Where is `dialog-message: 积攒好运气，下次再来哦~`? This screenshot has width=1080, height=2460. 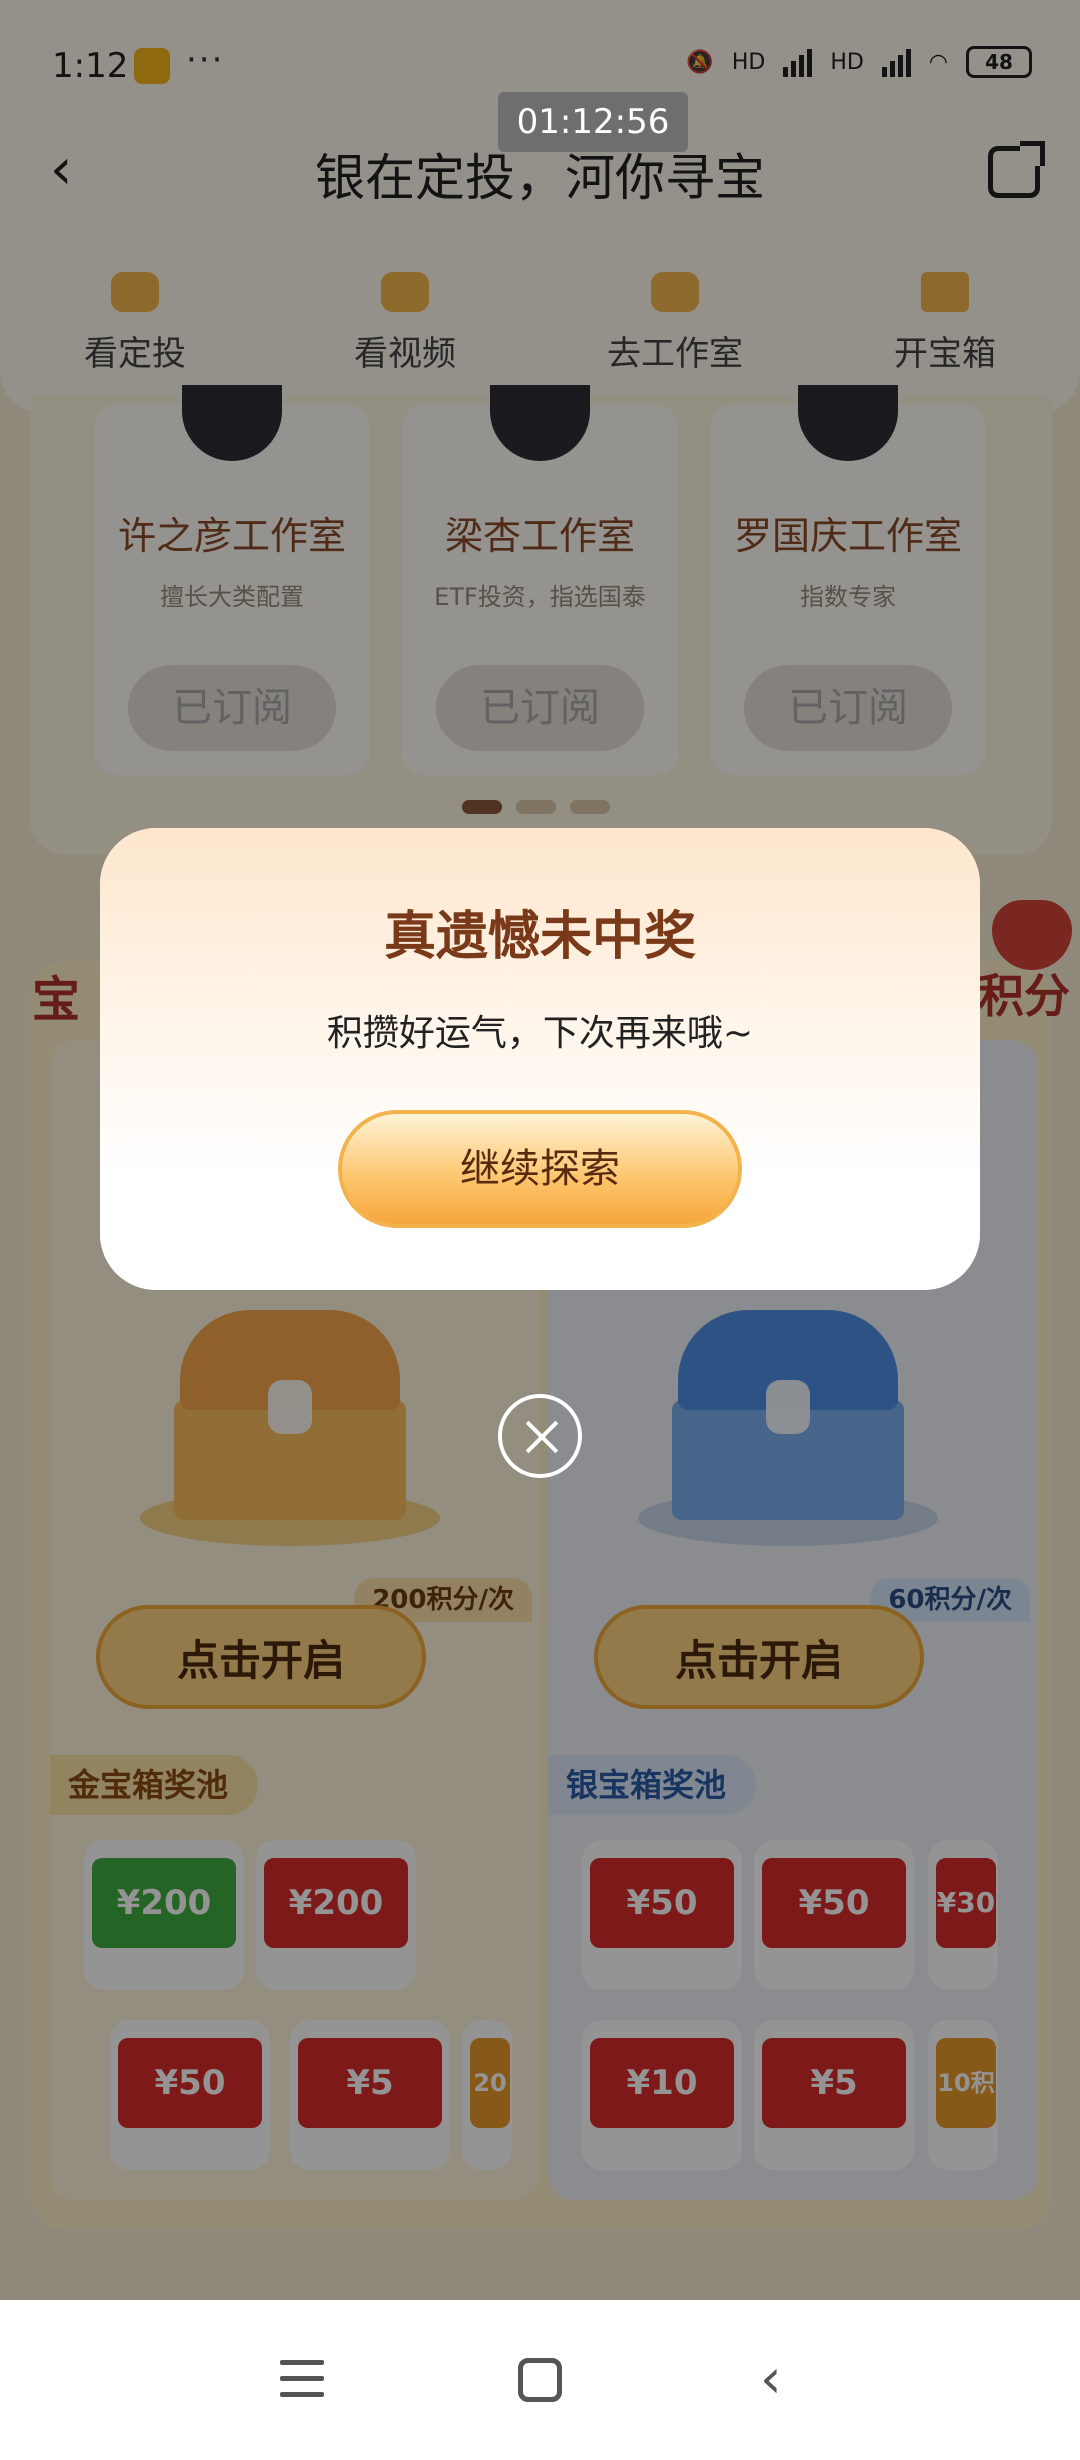
dialog-message: 积攒好运气，下次再来哦~ is located at coordinates (540, 1033).